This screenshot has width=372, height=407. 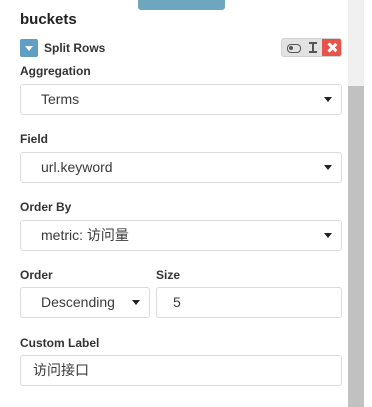 What do you see at coordinates (29, 48) in the screenshot?
I see `collapse-toggle-icon` at bounding box center [29, 48].